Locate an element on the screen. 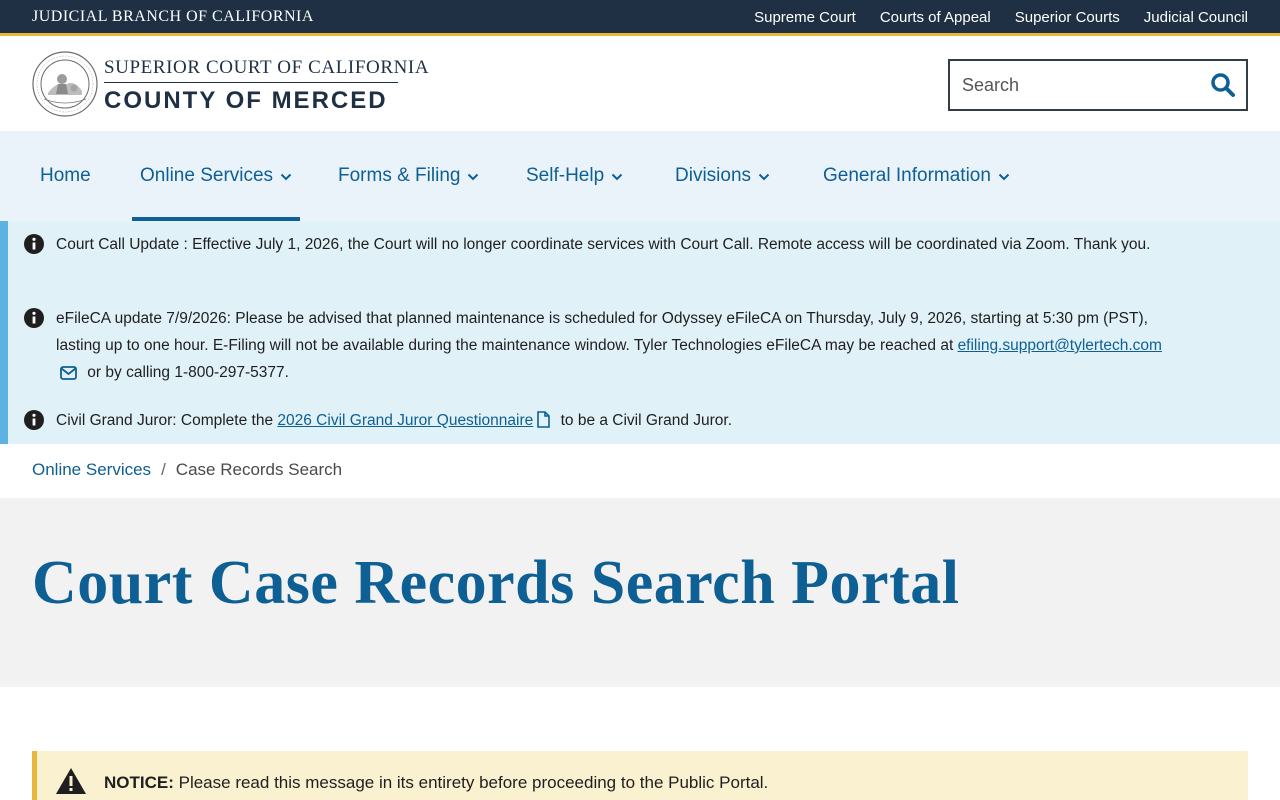 This screenshot has width=1280, height=800. search-box is located at coordinates (1098, 85).